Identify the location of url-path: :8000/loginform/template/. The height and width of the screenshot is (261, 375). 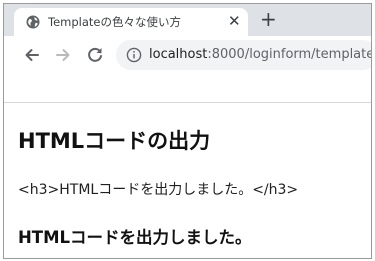
(289, 54).